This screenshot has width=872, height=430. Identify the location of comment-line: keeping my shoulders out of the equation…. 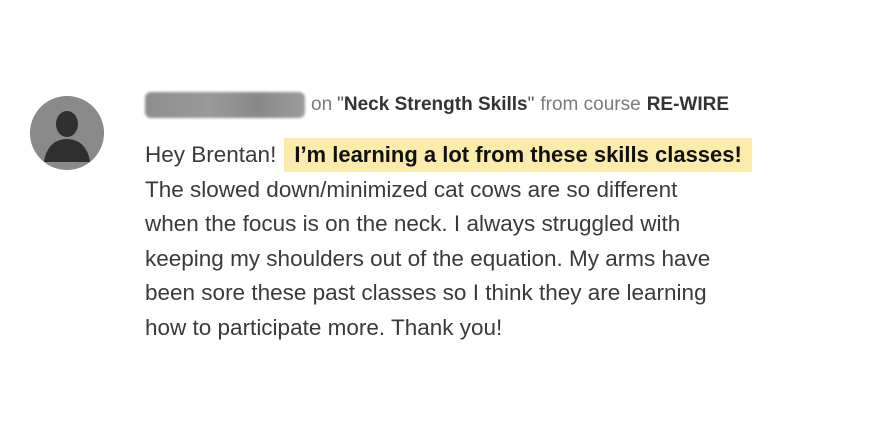
(428, 258).